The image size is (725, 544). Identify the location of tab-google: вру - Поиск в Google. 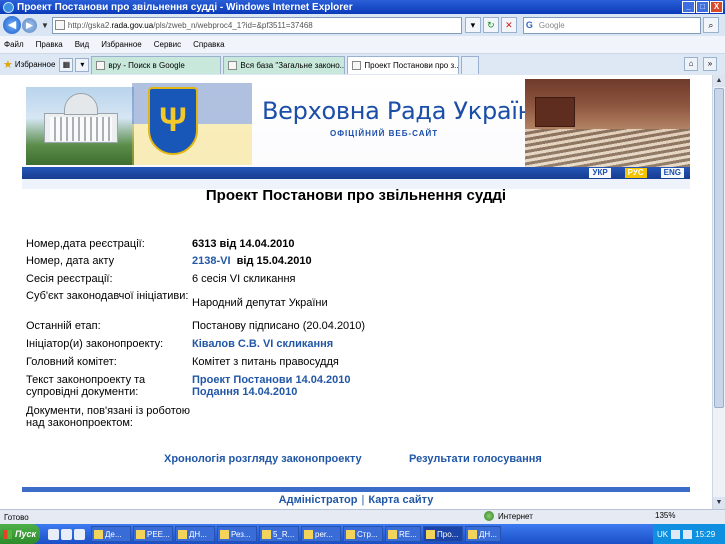
(156, 64).